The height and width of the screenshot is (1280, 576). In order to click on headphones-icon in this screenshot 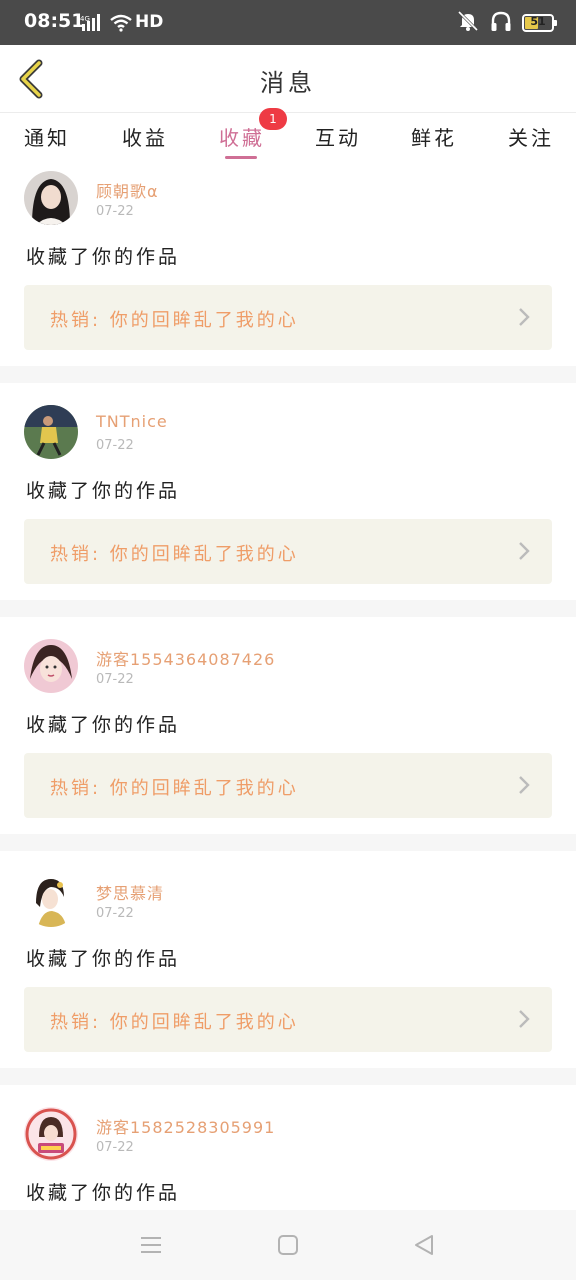, I will do `click(501, 23)`.